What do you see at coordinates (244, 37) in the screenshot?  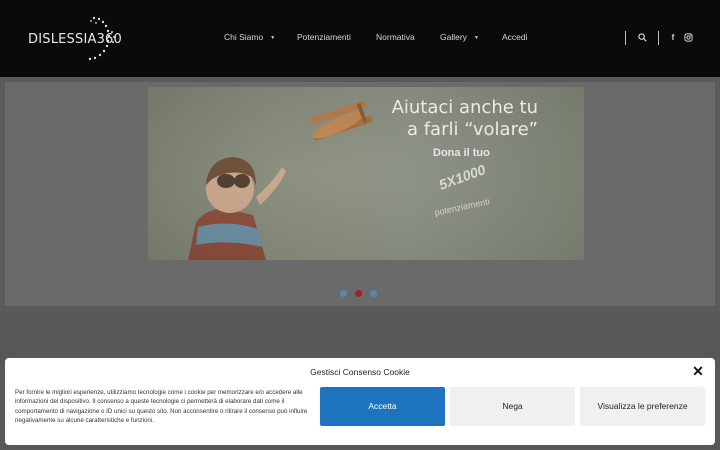 I see `nav-label: Chi Siamo` at bounding box center [244, 37].